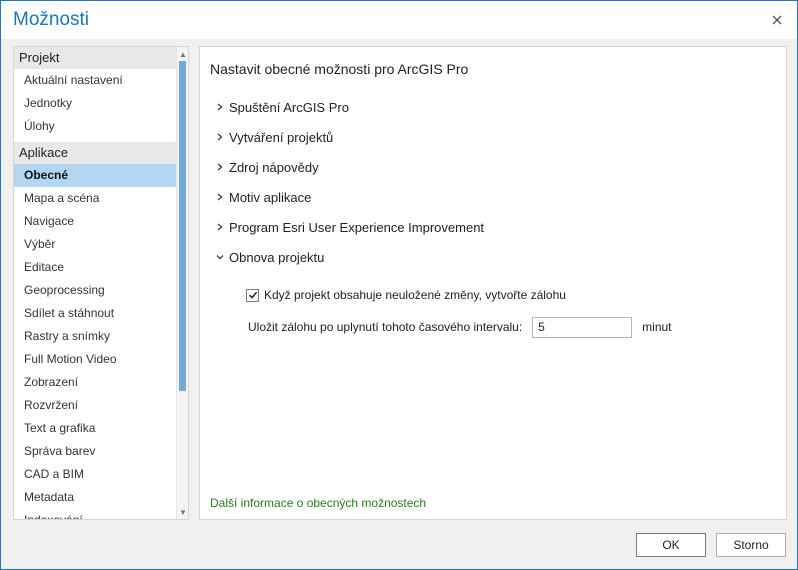 This screenshot has width=798, height=570. I want to click on section-label: Program Esri User Experience Improvement, so click(357, 227).